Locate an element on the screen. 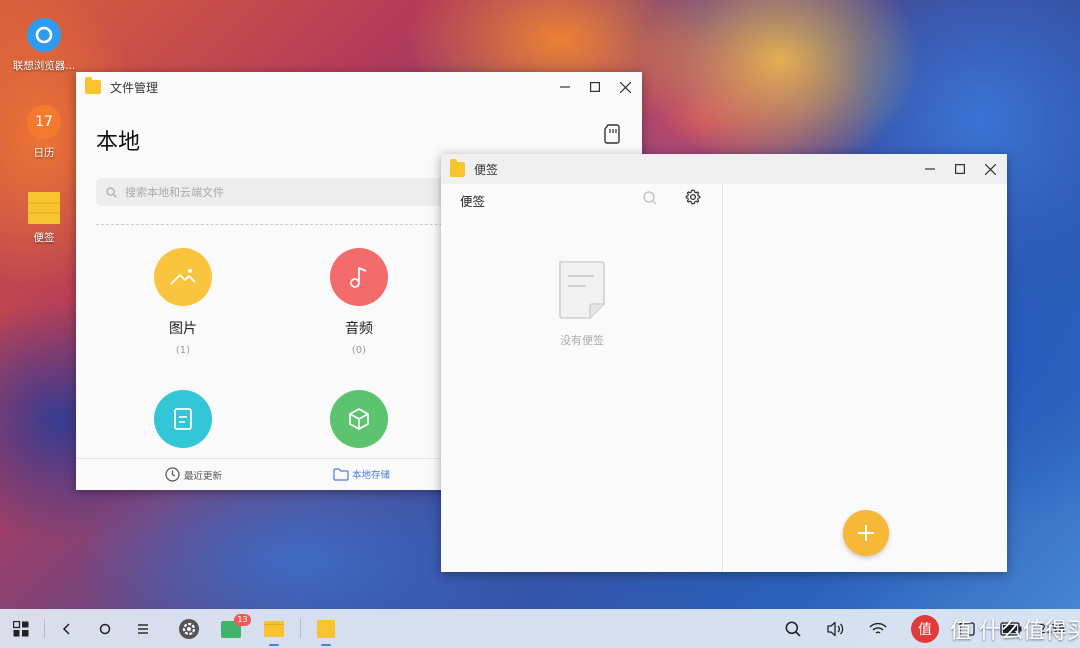 The image size is (1080, 648). notes-search-button is located at coordinates (650, 199).